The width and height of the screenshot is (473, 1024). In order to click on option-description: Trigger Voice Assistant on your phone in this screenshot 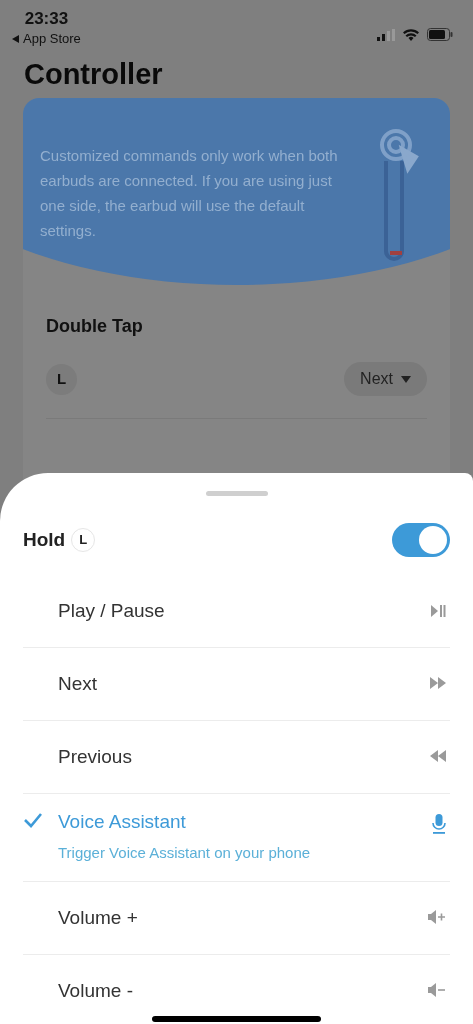, I will do `click(185, 853)`.